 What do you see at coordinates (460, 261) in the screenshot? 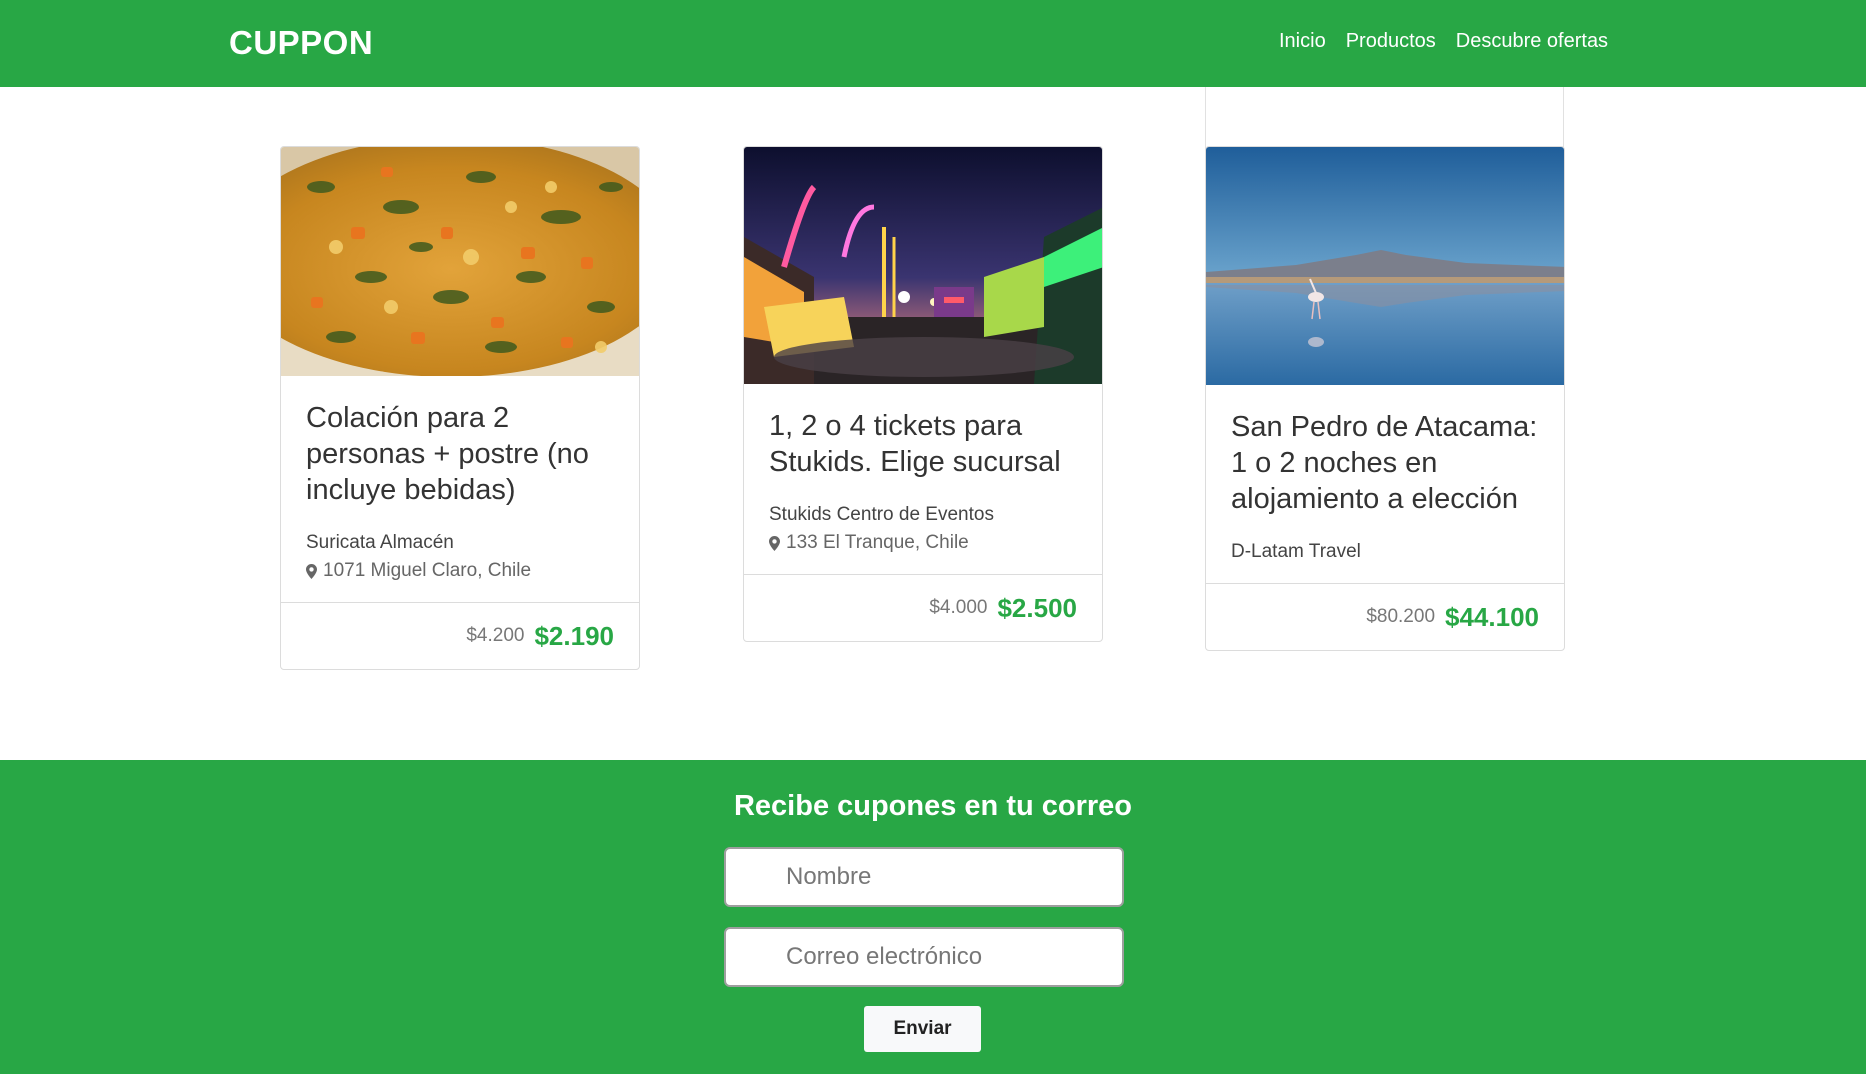
I see `food-photo` at bounding box center [460, 261].